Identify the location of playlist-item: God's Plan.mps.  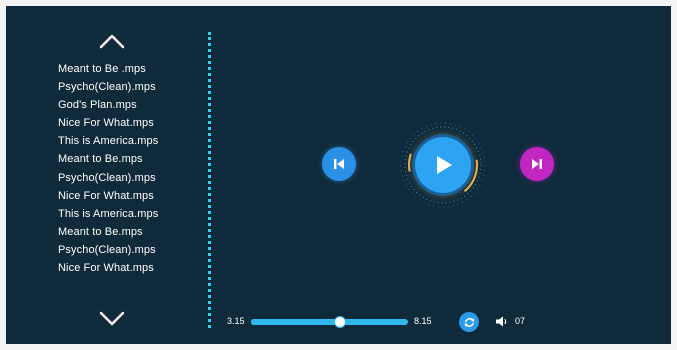
(108, 105).